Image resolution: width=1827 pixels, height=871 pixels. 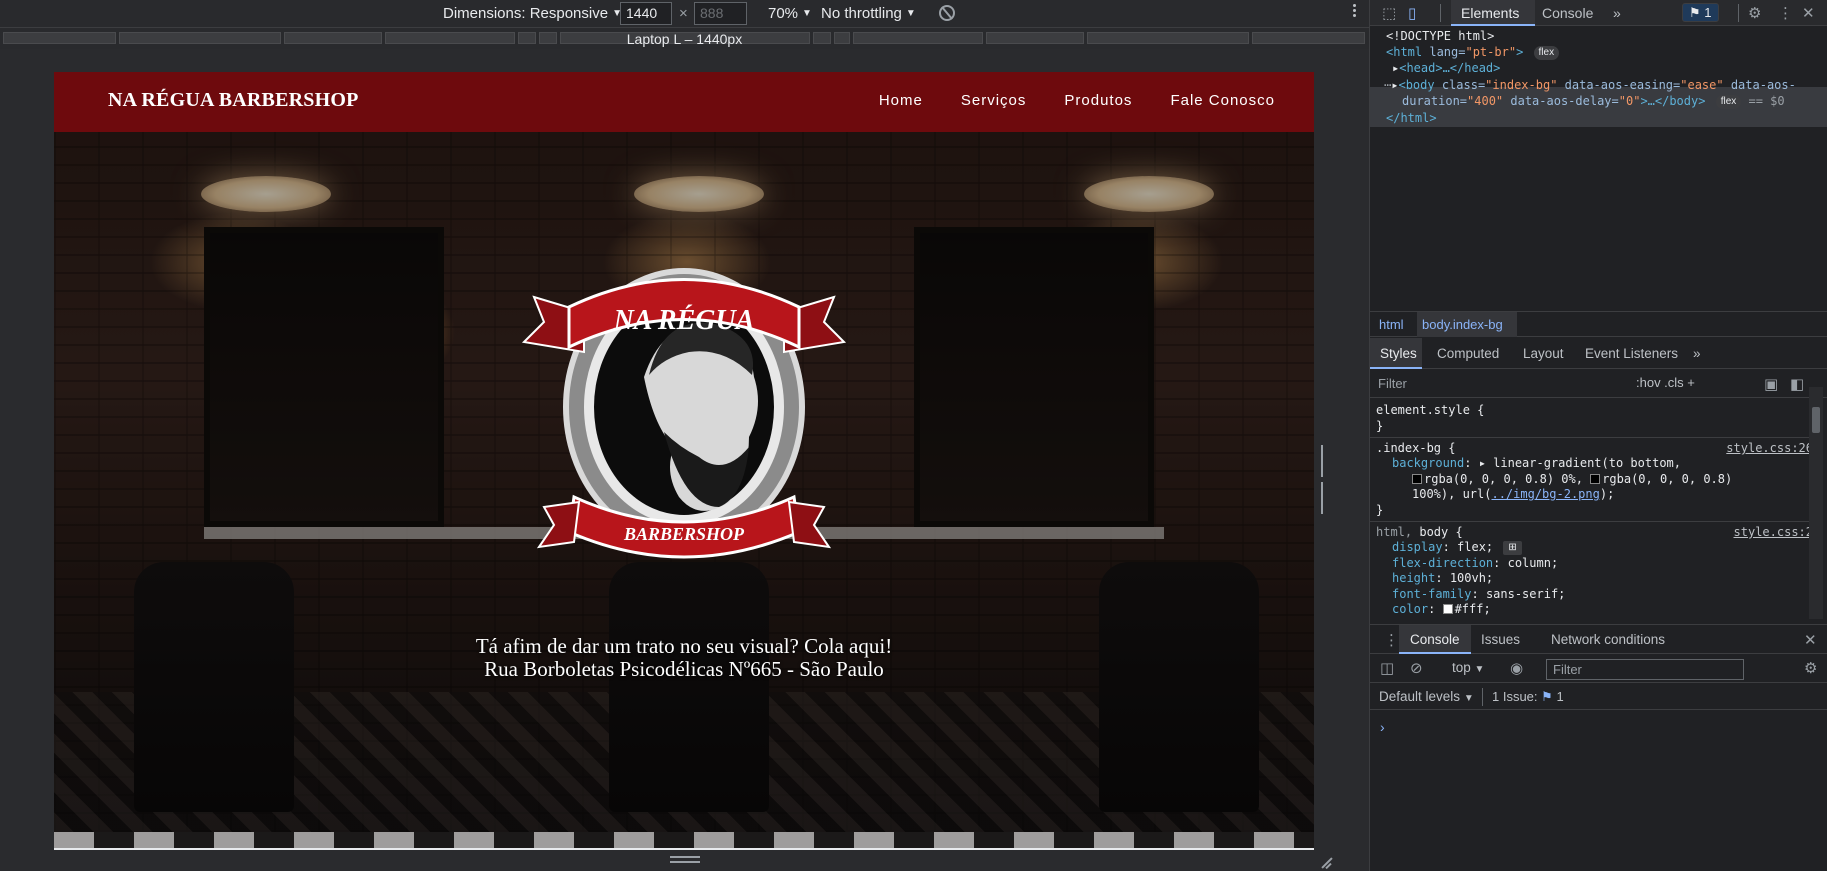 I want to click on clear-console-icon: ⊘, so click(x=1416, y=668).